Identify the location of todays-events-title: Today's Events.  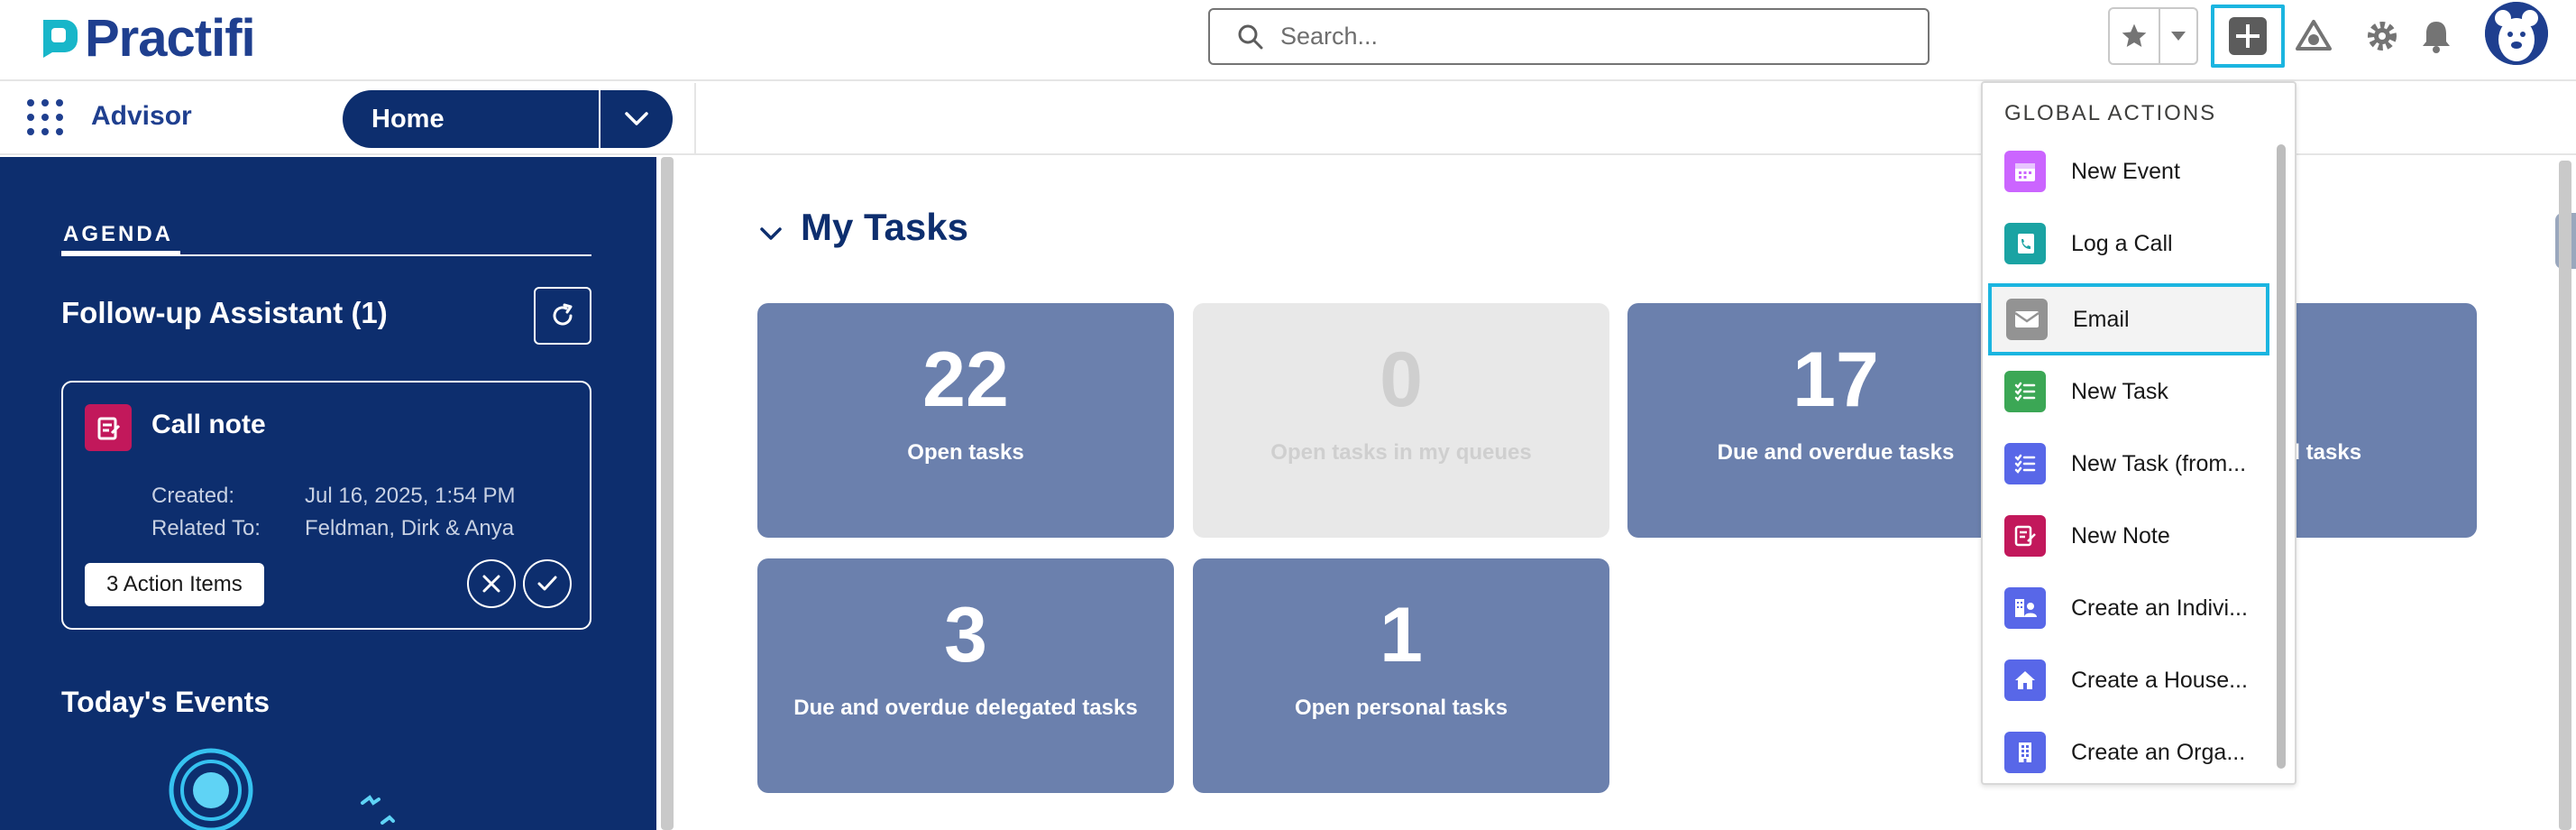
(165, 702).